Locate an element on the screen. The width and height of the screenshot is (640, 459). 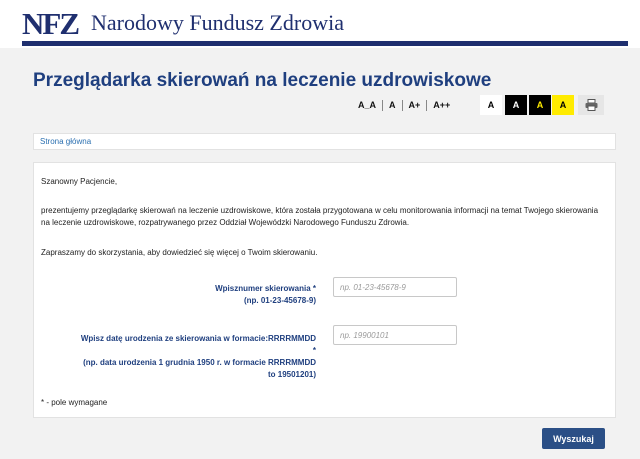
referral-label-line: Wpisznumer skierowania * is located at coordinates (265, 288).